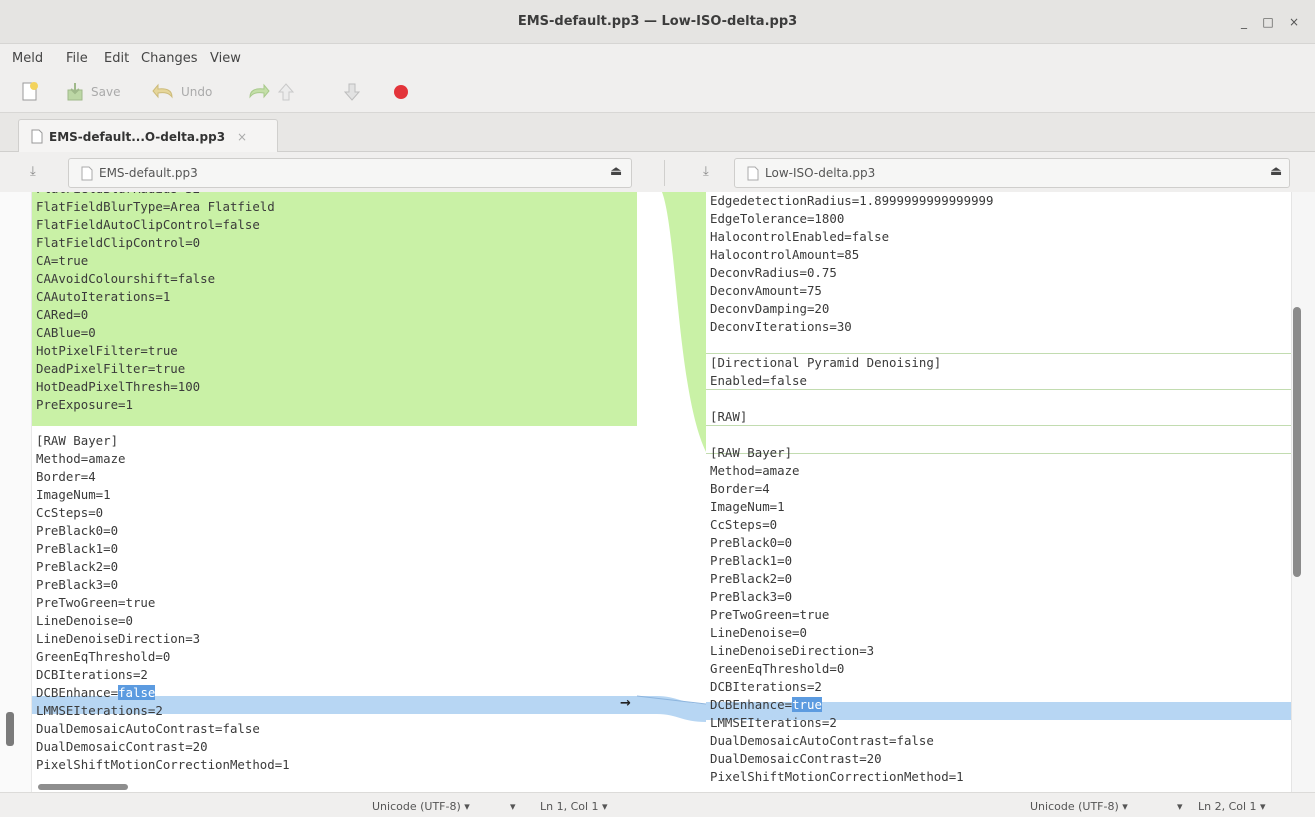 Image resolution: width=1315 pixels, height=817 pixels. Describe the element at coordinates (851, 237) in the screenshot. I see `code-line: HalocontrolEnabled=false` at that location.